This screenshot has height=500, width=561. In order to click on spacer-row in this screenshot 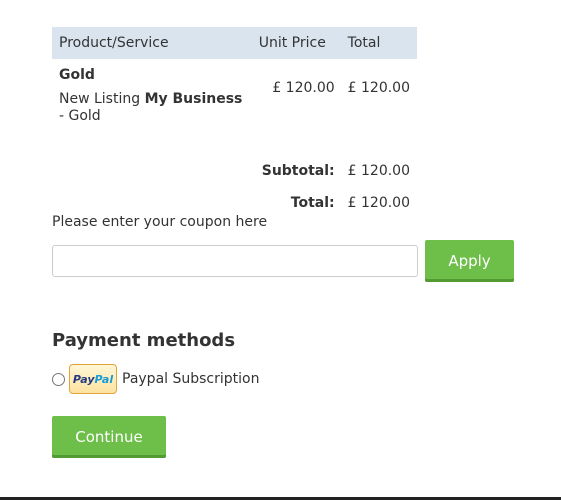, I will do `click(234, 148)`.